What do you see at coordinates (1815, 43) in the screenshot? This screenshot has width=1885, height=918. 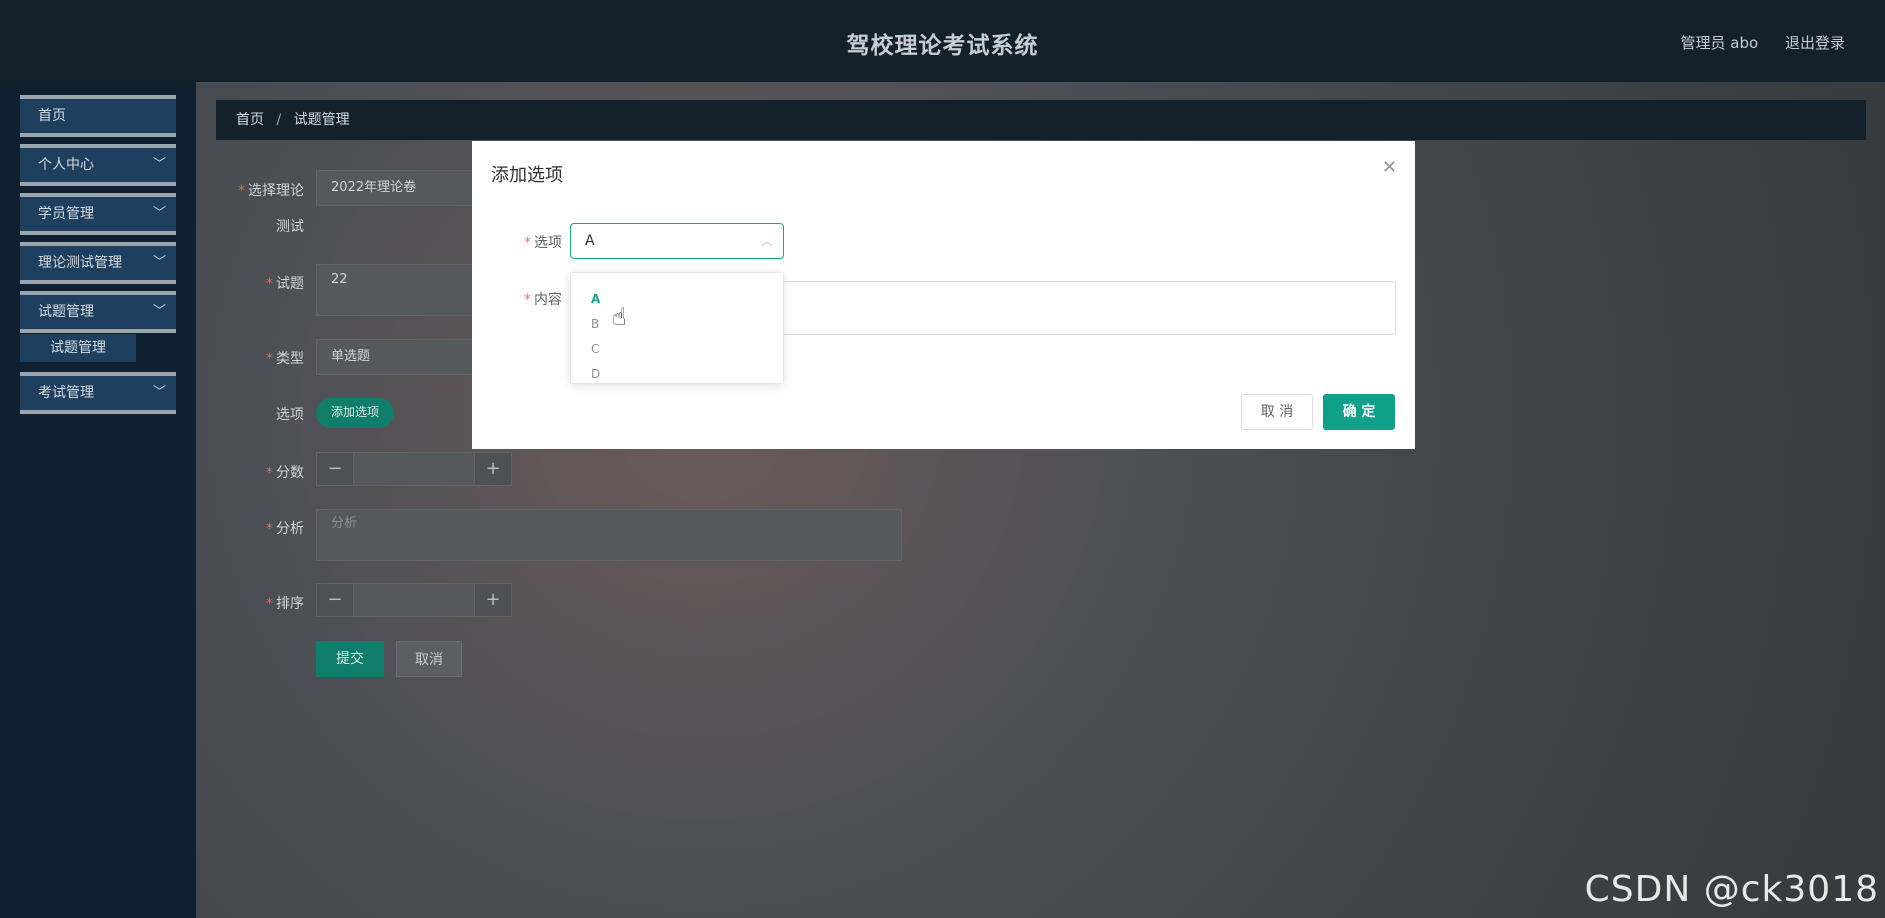 I see `logout-link: 退出登录` at bounding box center [1815, 43].